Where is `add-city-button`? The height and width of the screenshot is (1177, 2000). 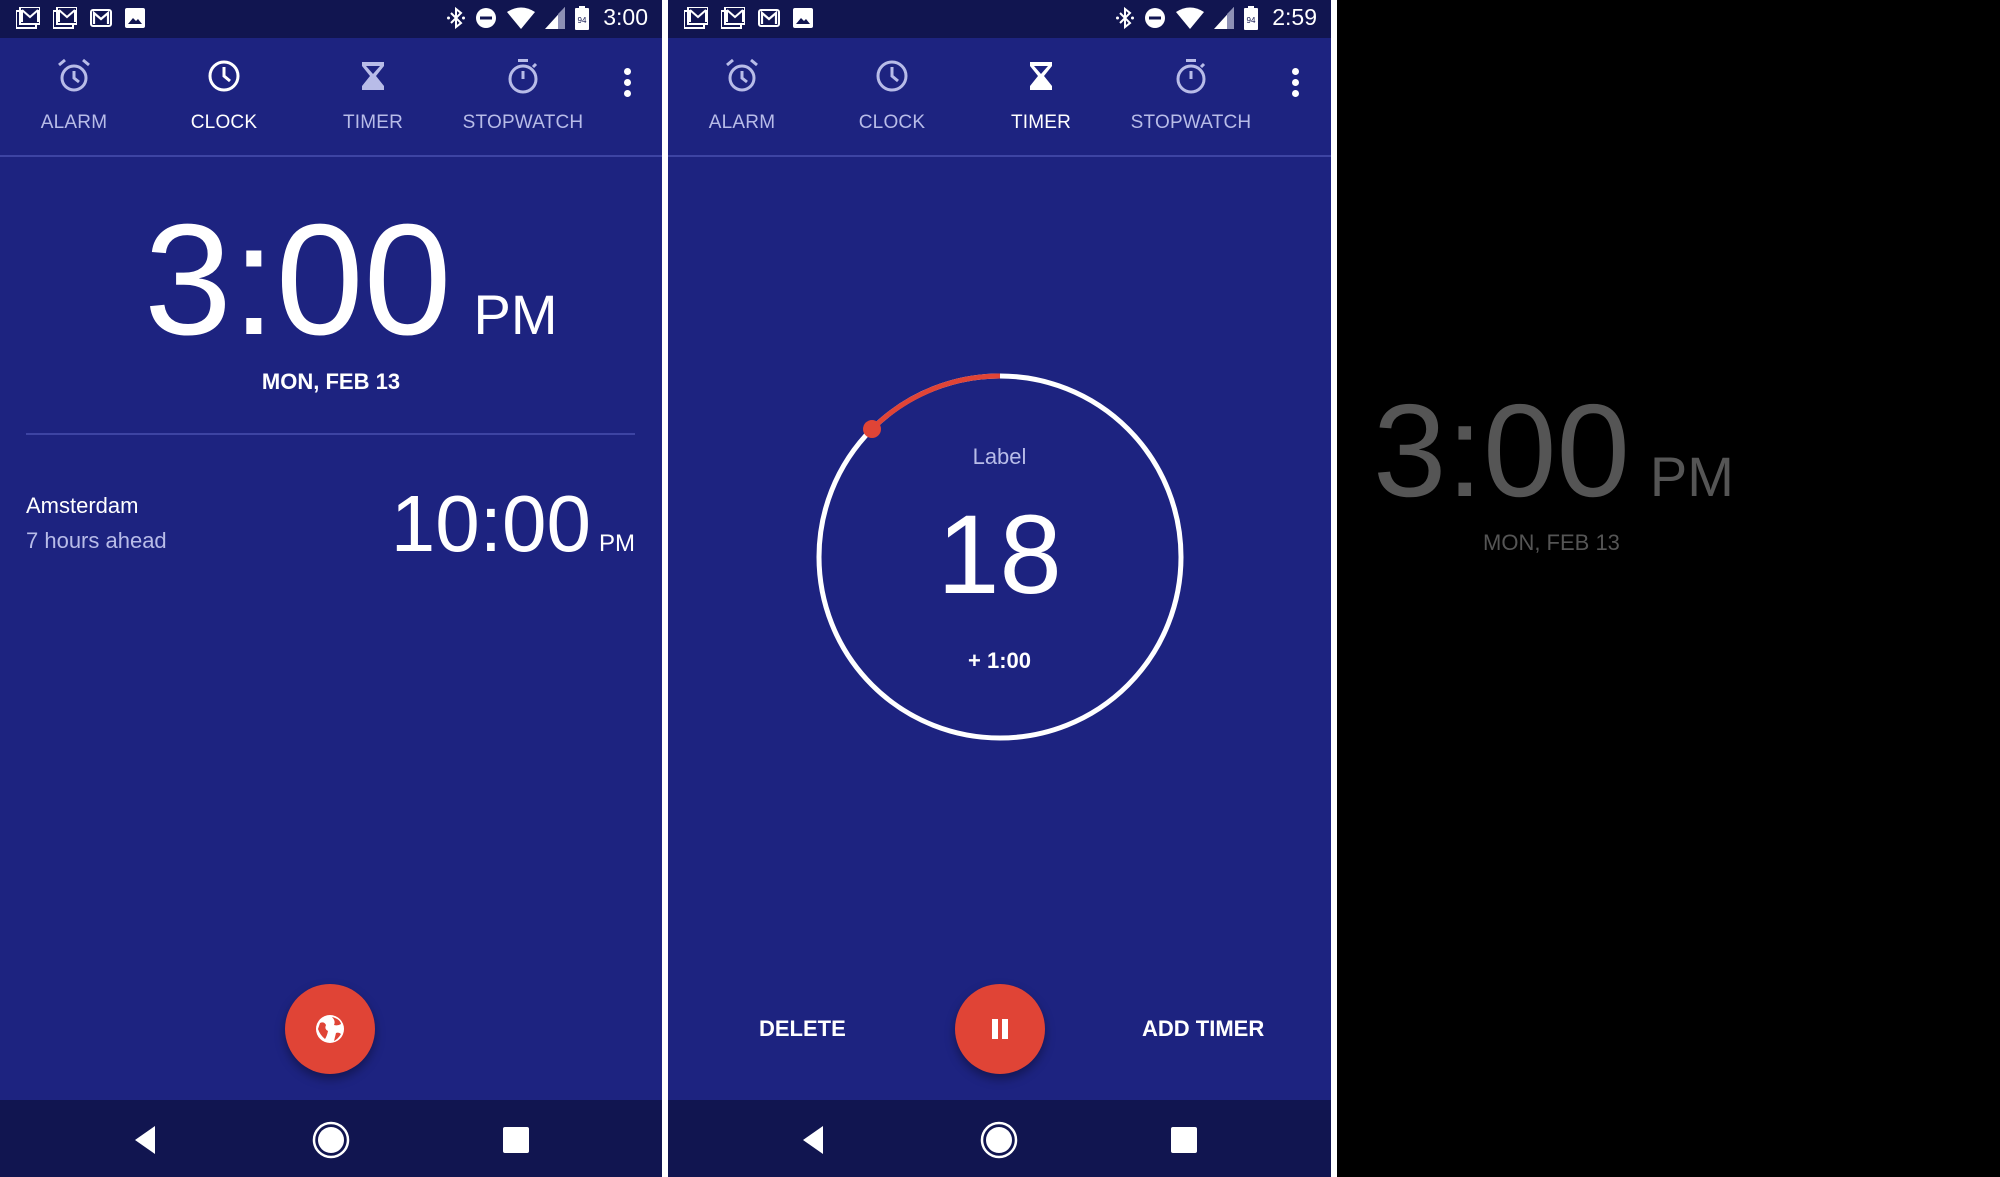
add-city-button is located at coordinates (330, 1029).